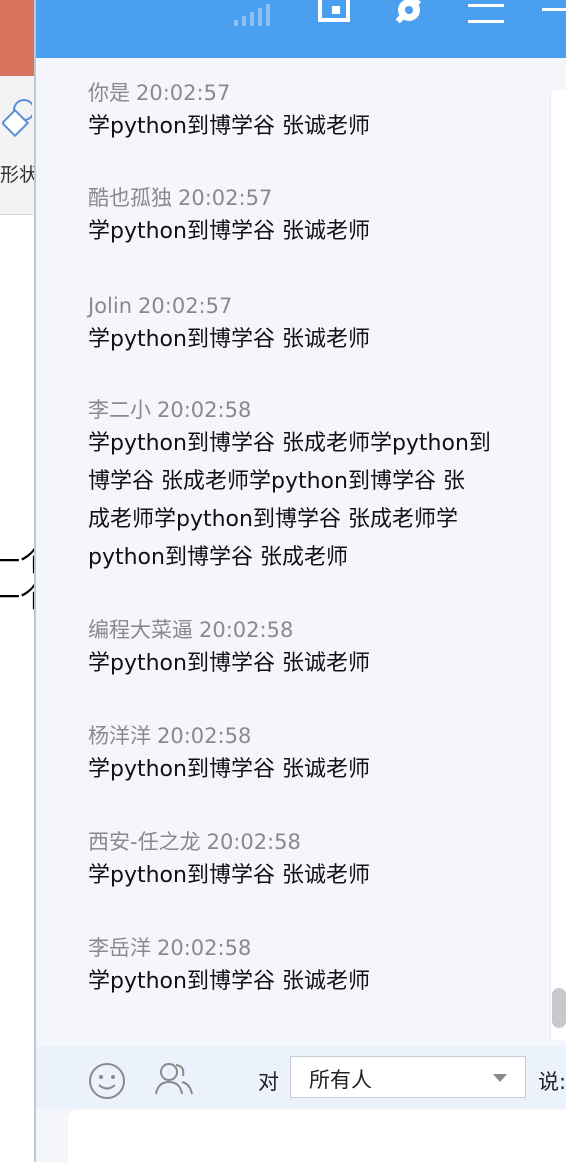 This screenshot has height=1170, width=566. Describe the element at coordinates (268, 1082) in the screenshot. I see `to-label: 对` at that location.